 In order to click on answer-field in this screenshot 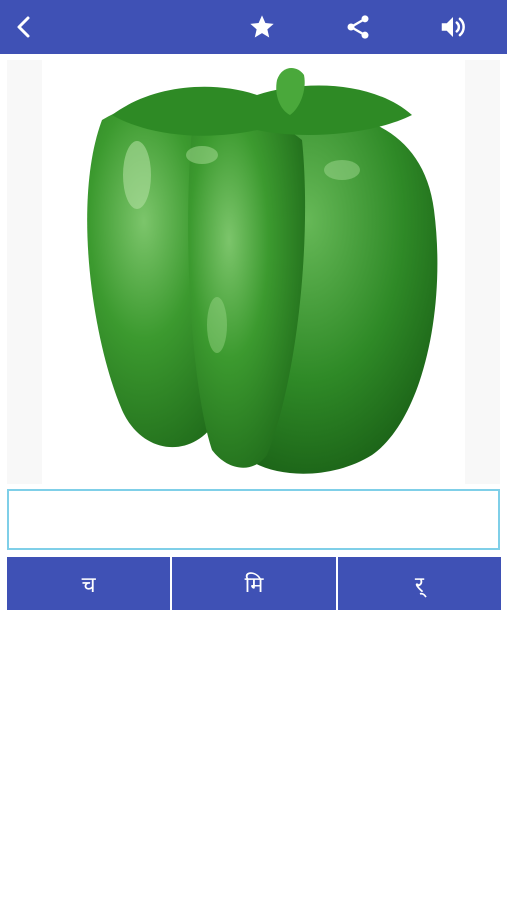, I will do `click(253, 519)`.